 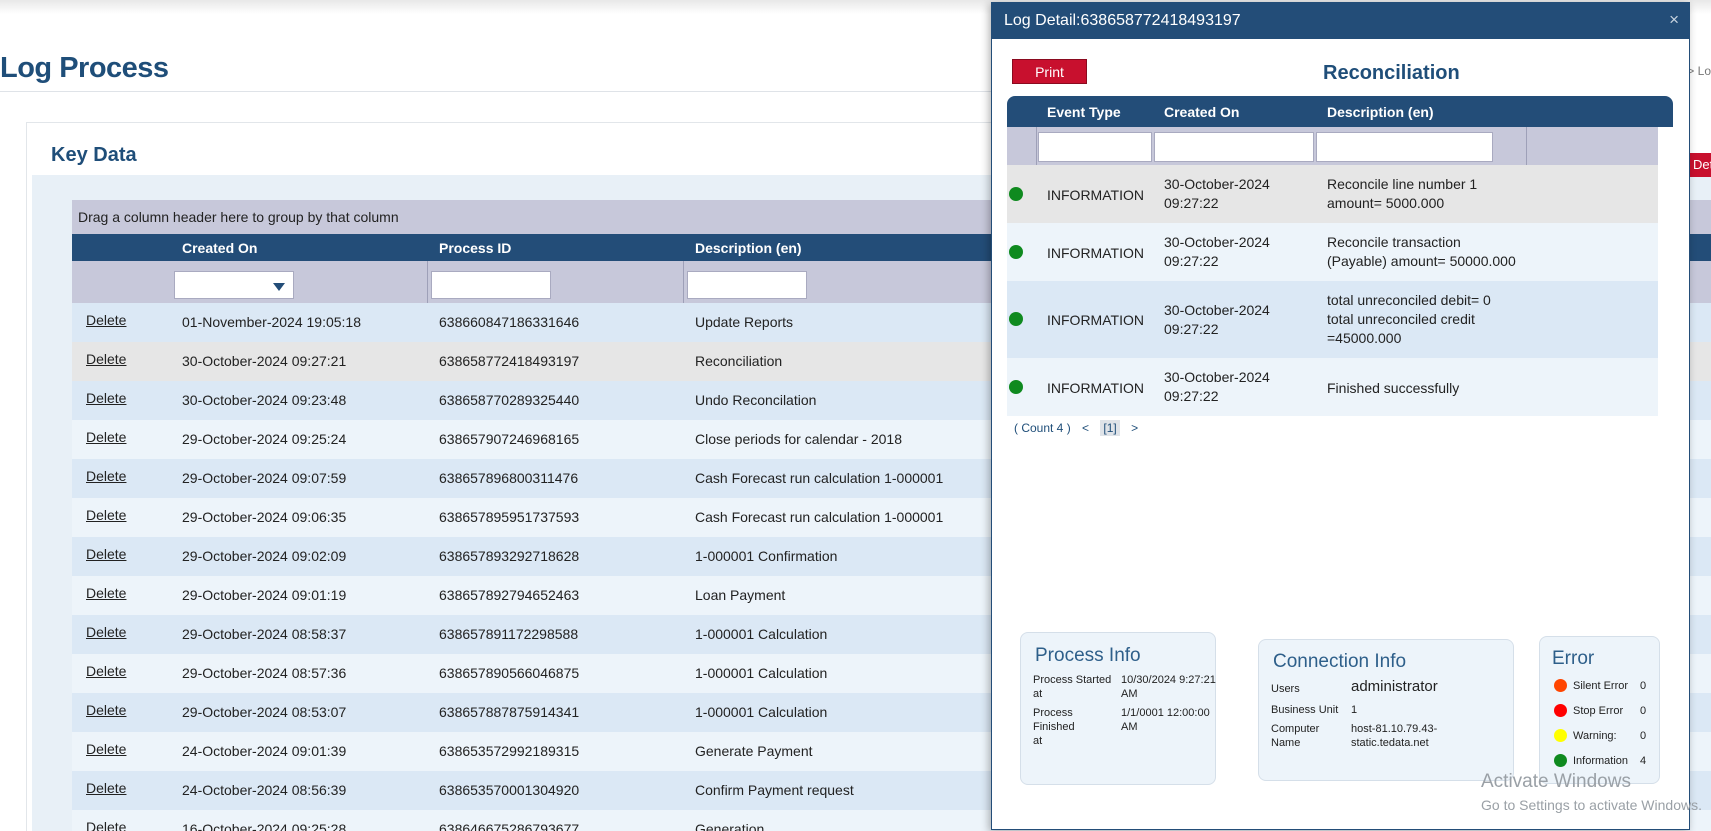 What do you see at coordinates (1036, 146) in the screenshot?
I see `filter-separator` at bounding box center [1036, 146].